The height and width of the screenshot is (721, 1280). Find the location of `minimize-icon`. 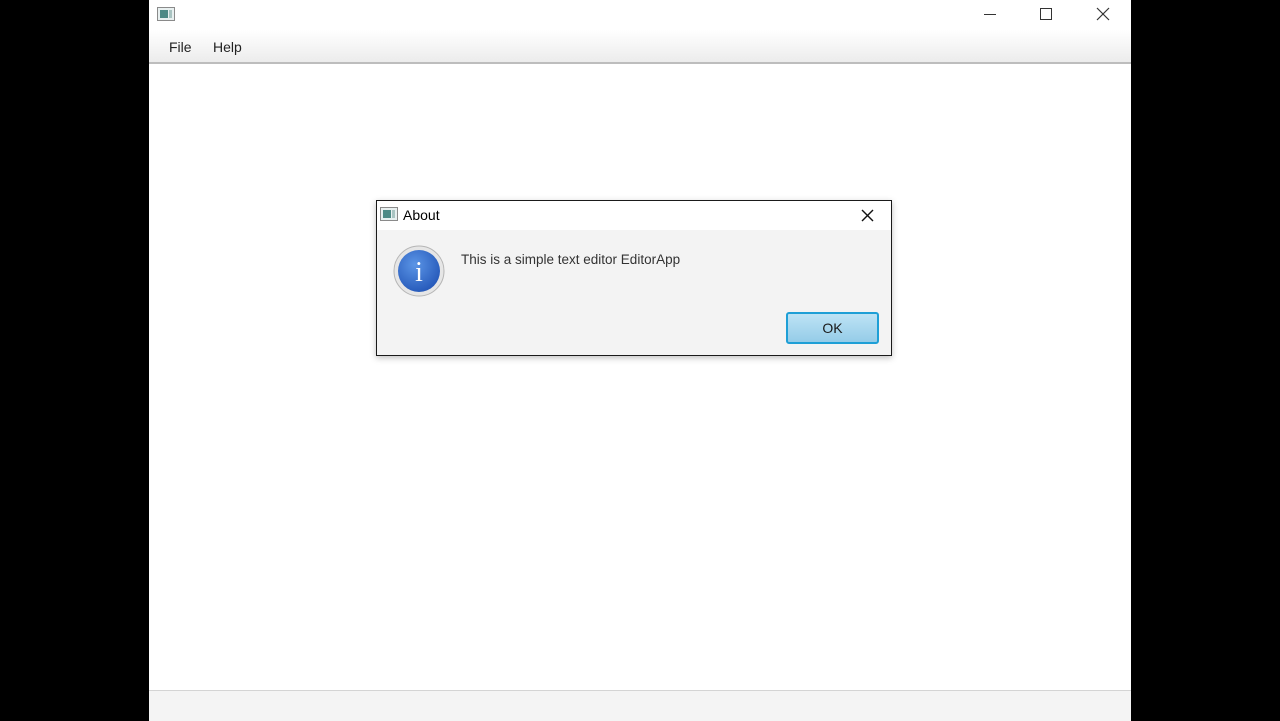

minimize-icon is located at coordinates (990, 14).